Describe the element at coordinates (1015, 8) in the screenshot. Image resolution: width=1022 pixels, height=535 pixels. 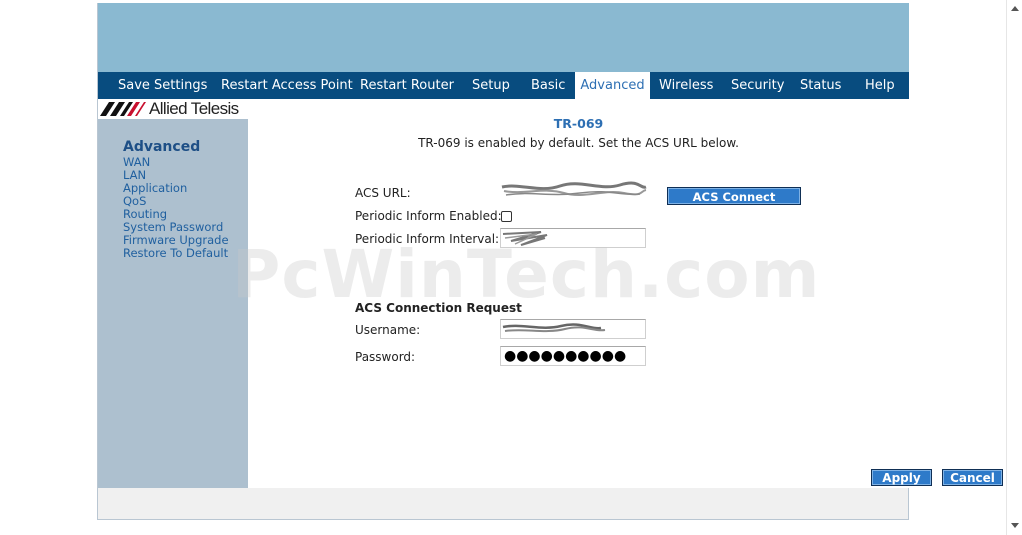
I see `scroll-up-arrow-icon` at that location.